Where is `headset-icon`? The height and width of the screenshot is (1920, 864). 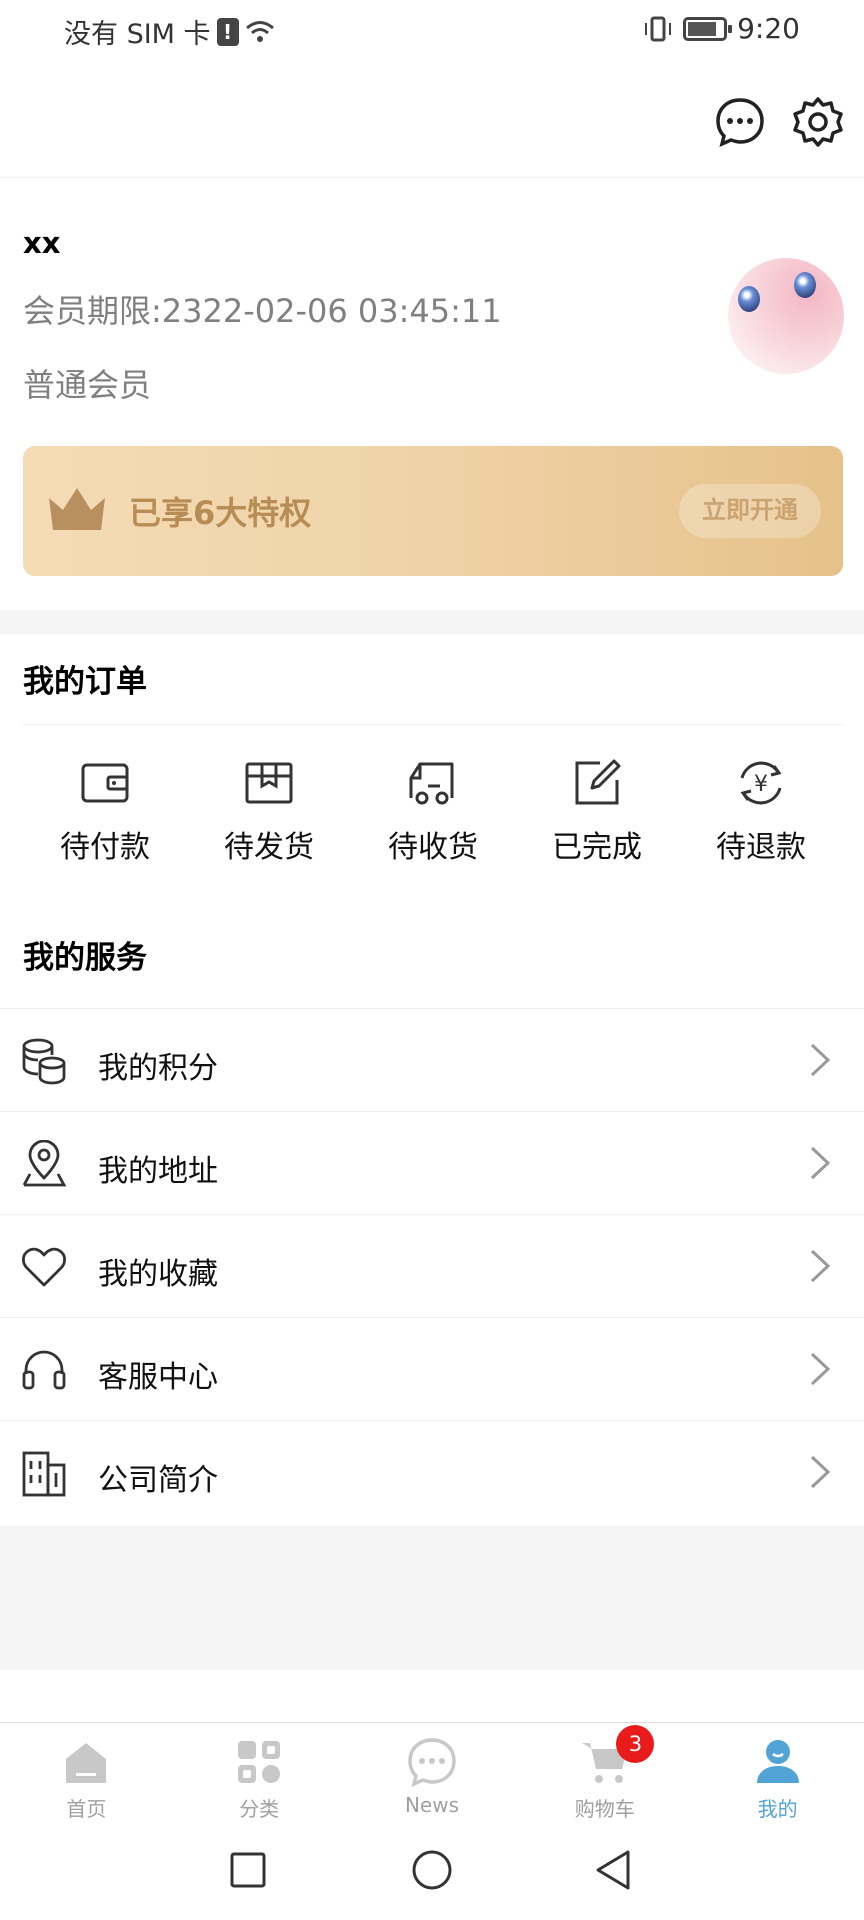 headset-icon is located at coordinates (44, 1370).